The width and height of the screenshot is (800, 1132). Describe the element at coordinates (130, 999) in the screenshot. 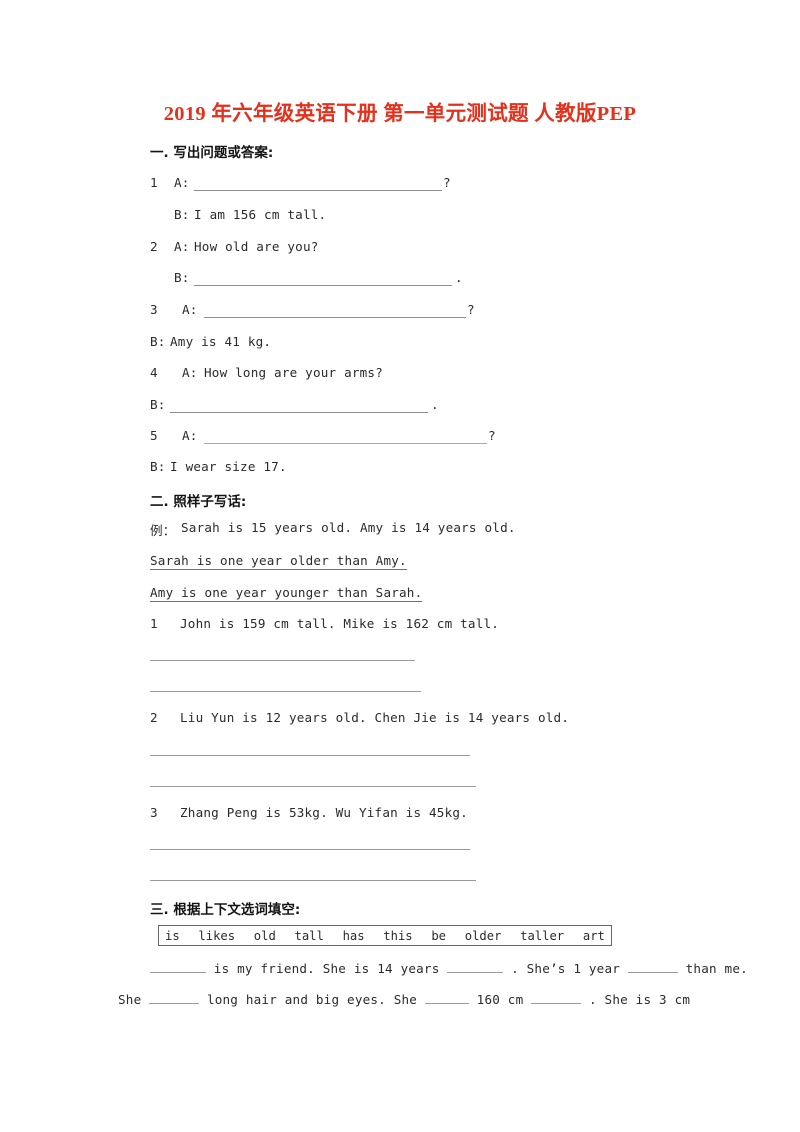

I see `cloze-text-2a: She` at that location.